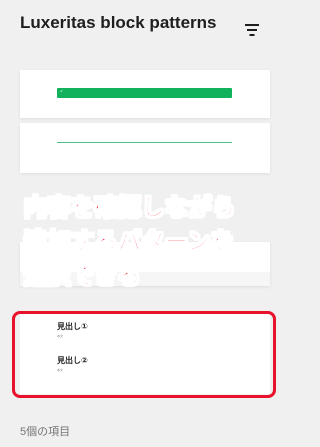 The height and width of the screenshot is (447, 320). What do you see at coordinates (118, 22) in the screenshot?
I see `panel-title: Luxeritas block patterns` at bounding box center [118, 22].